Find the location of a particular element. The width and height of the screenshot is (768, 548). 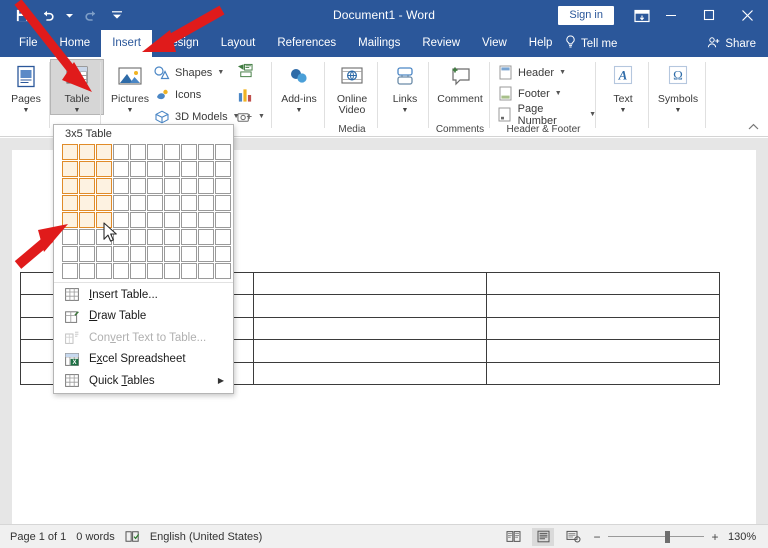

grid-cell-5x6 is located at coordinates (138, 237).